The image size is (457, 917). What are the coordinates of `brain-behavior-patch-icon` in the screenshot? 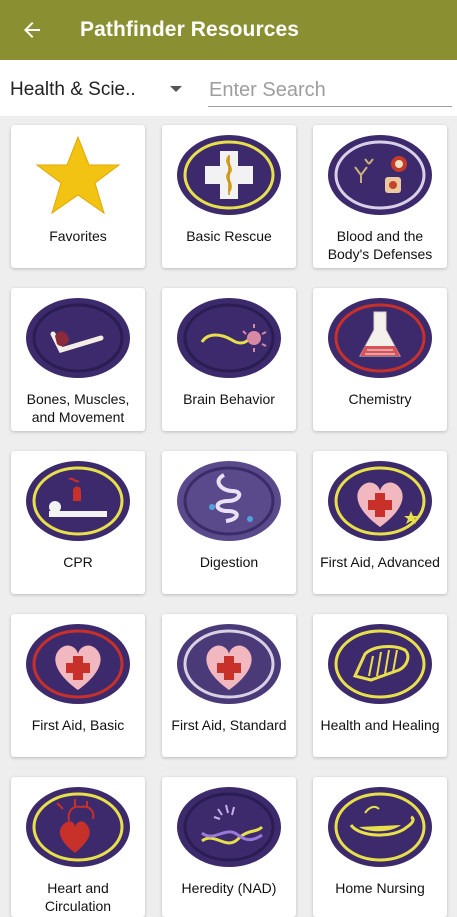 It's located at (229, 338).